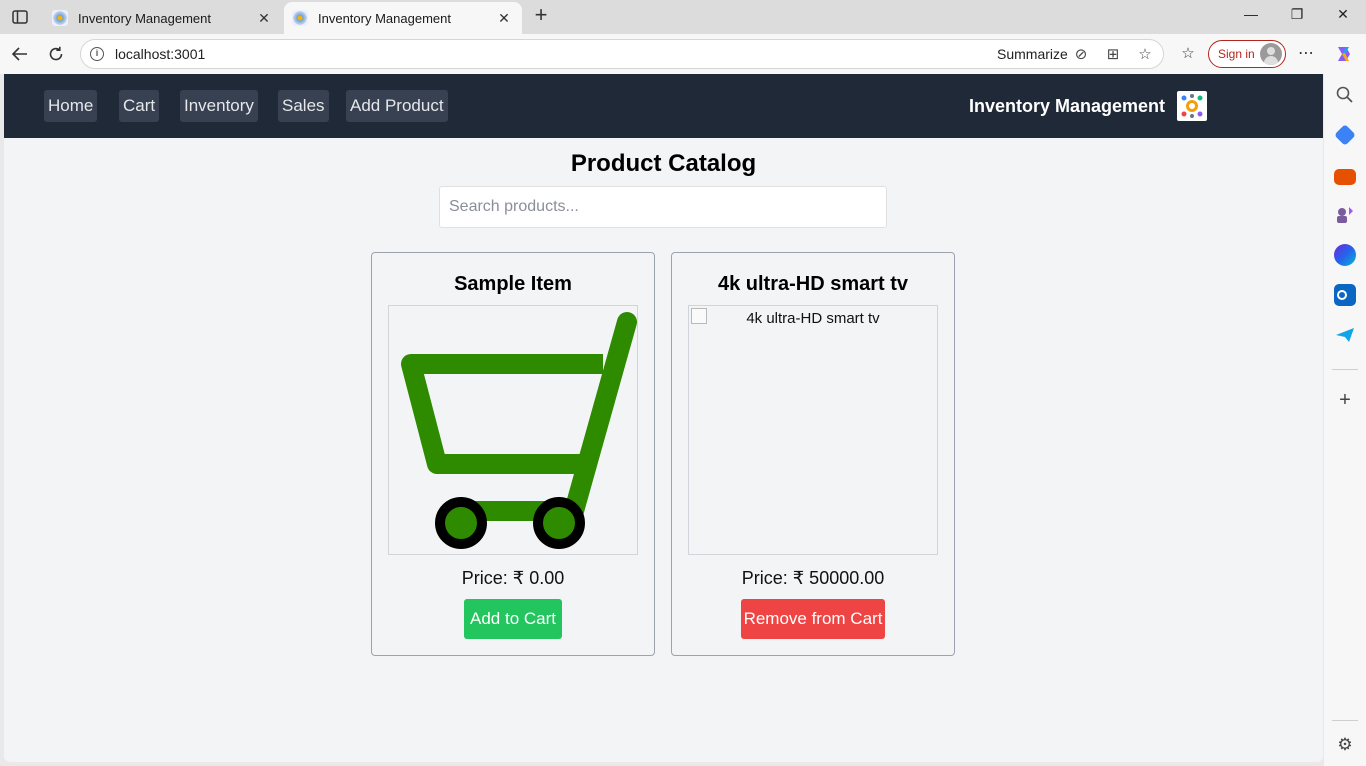  I want to click on avatar, so click(1271, 54).